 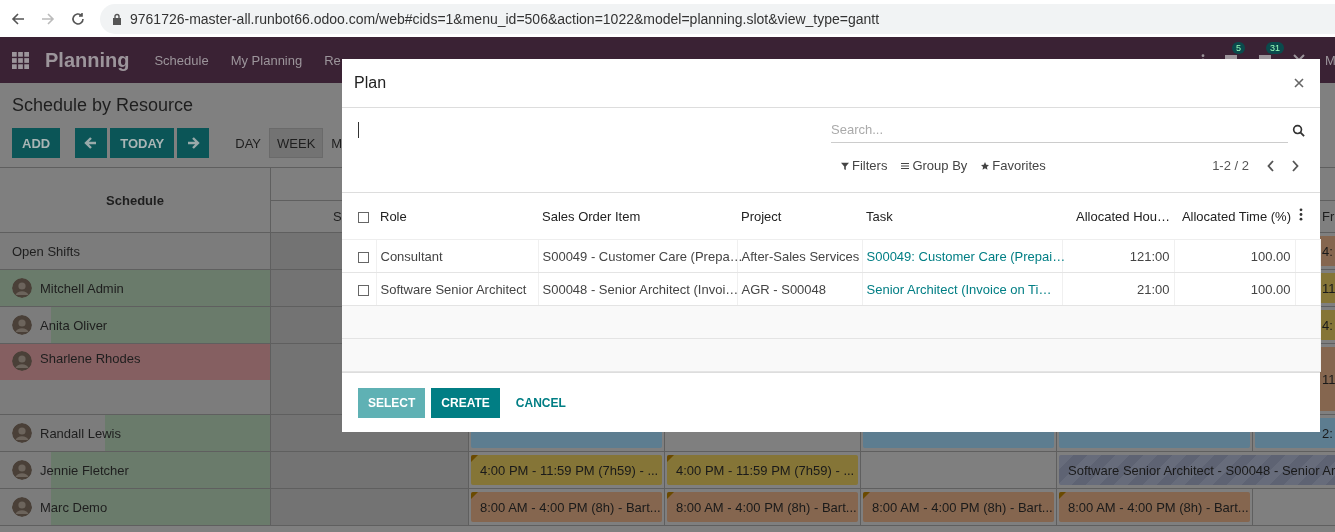 I want to click on star-icon, so click(x=985, y=165).